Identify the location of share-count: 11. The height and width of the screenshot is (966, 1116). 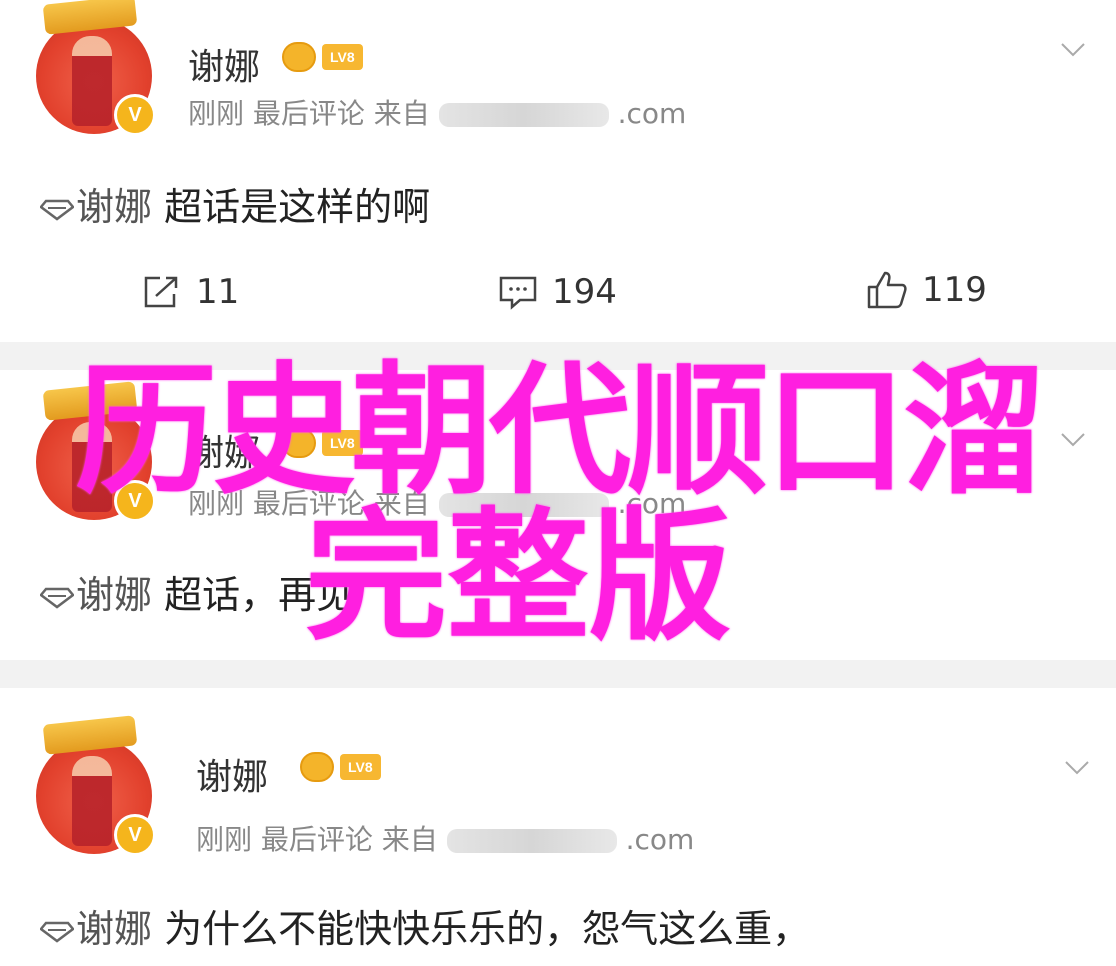
(218, 292).